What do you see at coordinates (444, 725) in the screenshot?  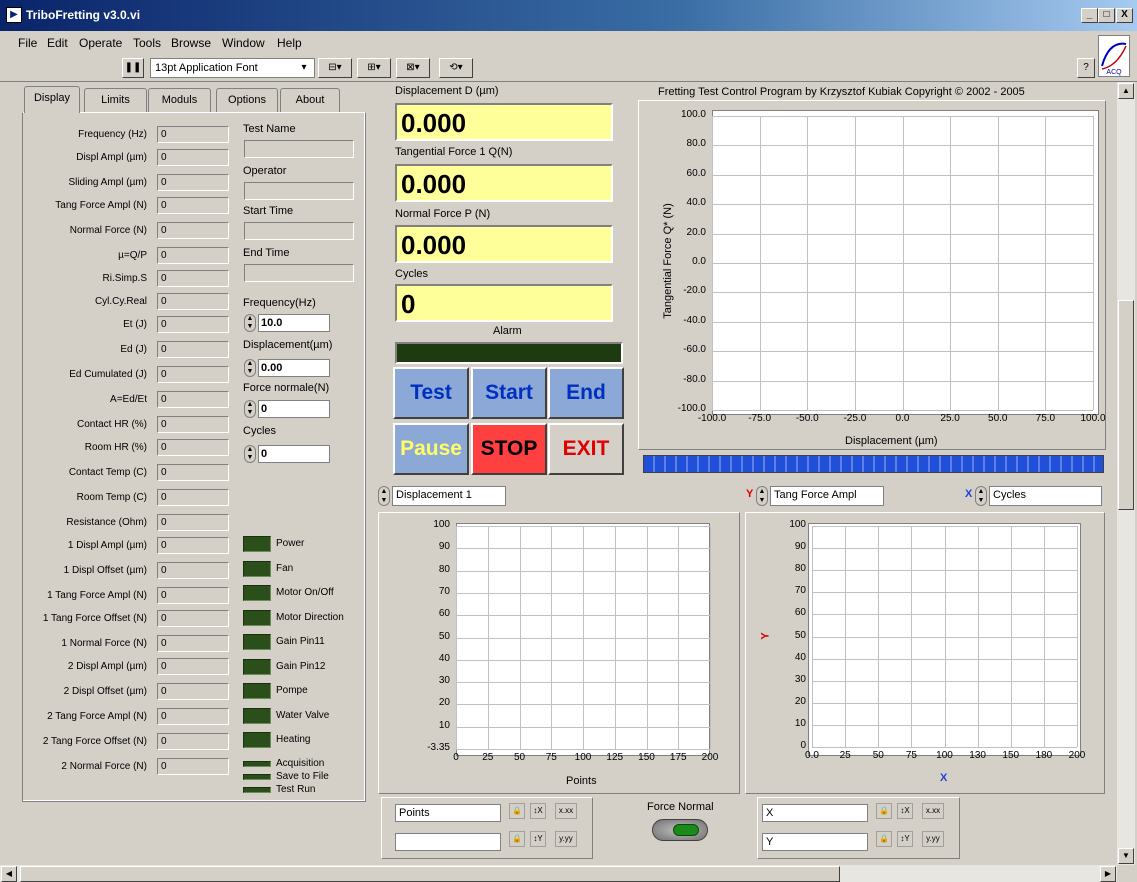 I see `left-graph-ytick: 10` at bounding box center [444, 725].